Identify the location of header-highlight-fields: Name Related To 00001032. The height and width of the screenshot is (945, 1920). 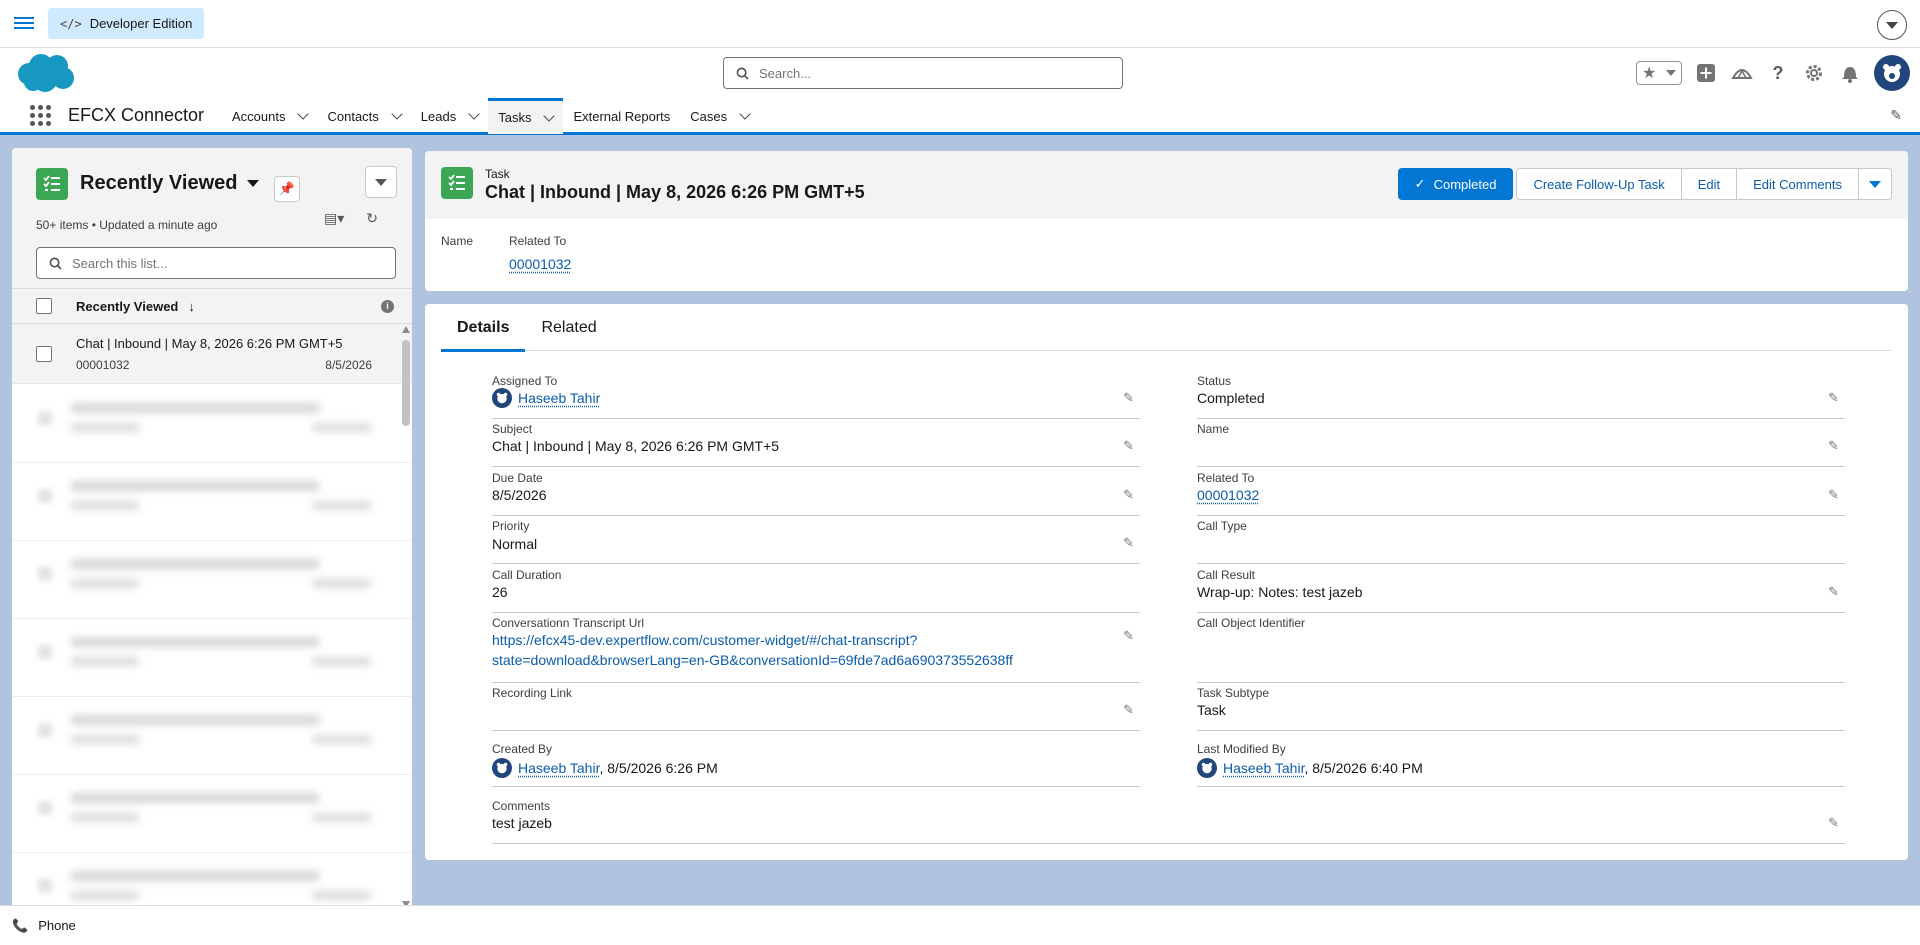
(506, 253).